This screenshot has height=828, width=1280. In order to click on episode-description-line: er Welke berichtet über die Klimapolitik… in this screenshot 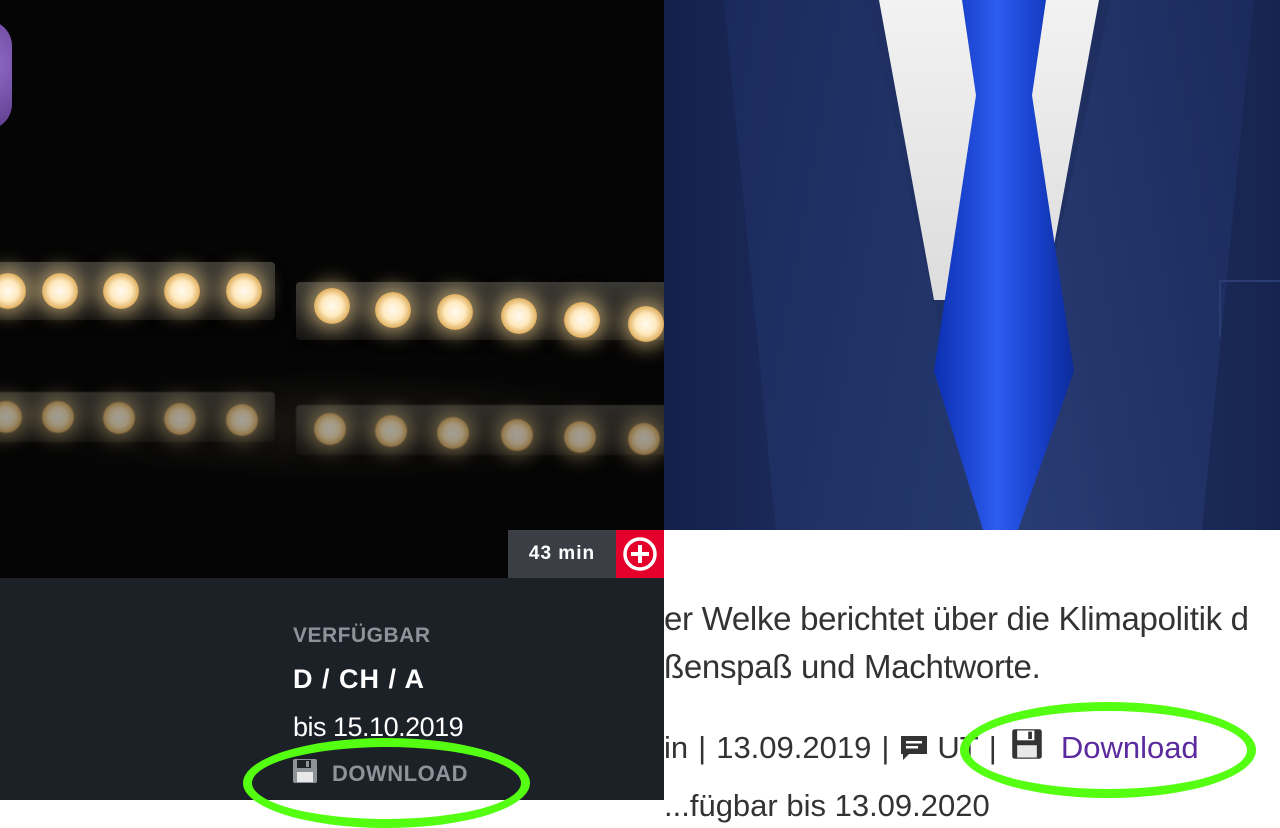, I will do `click(956, 618)`.